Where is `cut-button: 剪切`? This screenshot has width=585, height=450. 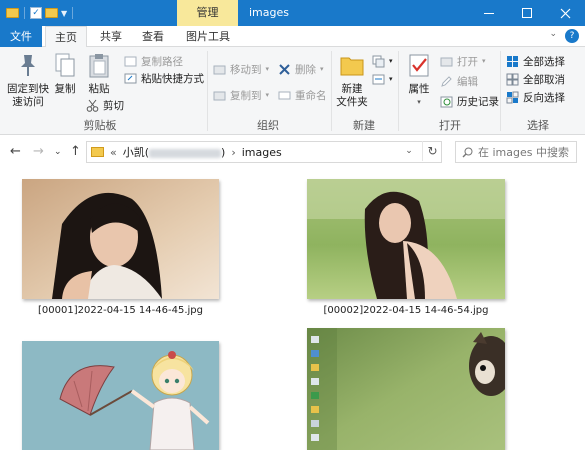
cut-button: 剪切 is located at coordinates (105, 105).